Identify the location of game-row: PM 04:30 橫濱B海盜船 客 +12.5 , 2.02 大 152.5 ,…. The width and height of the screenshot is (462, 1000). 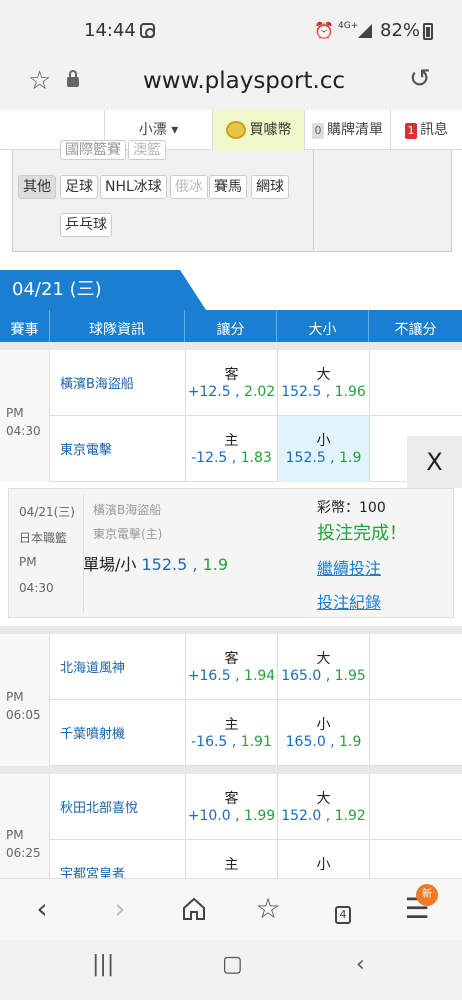
(231, 412).